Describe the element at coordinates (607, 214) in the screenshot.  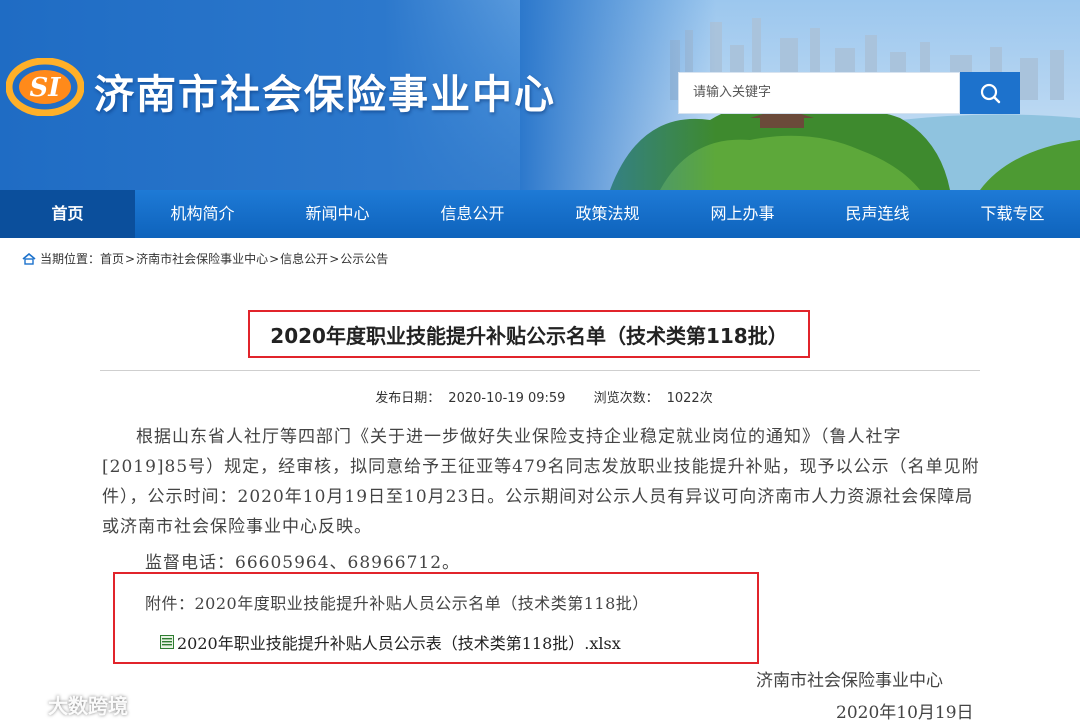
I see `nav-item-policy: 政策法规` at that location.